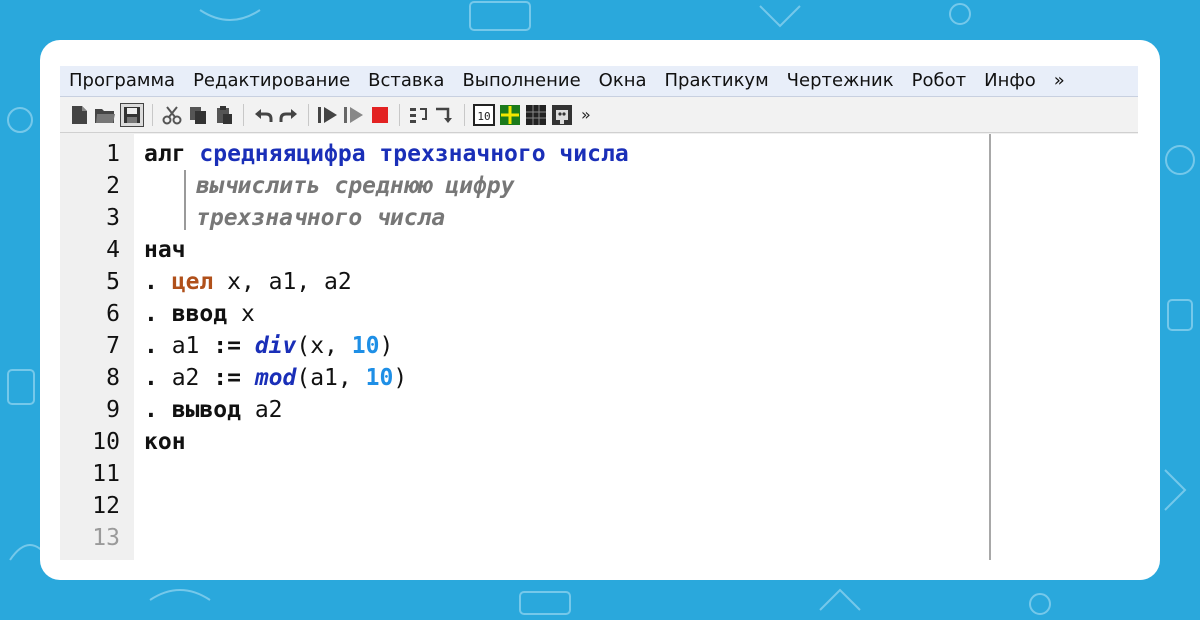 Image resolution: width=1200 pixels, height=620 pixels. What do you see at coordinates (510, 115) in the screenshot?
I see `drawer-icon` at bounding box center [510, 115].